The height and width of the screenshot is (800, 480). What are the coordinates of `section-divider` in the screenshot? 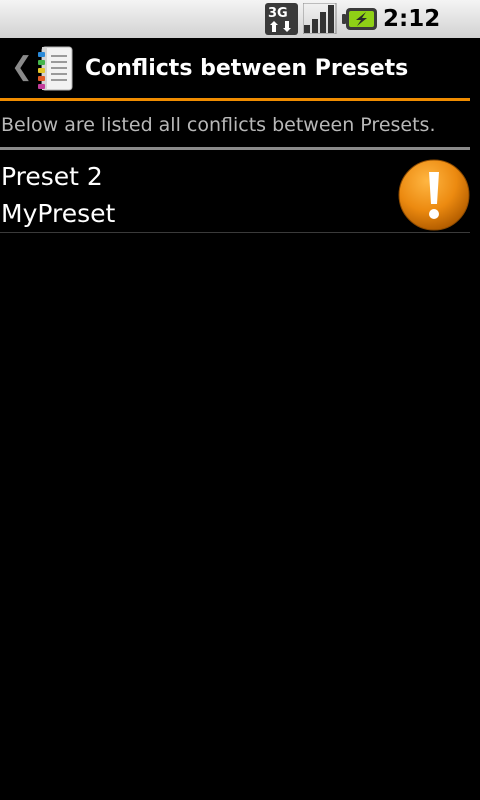 It's located at (235, 148).